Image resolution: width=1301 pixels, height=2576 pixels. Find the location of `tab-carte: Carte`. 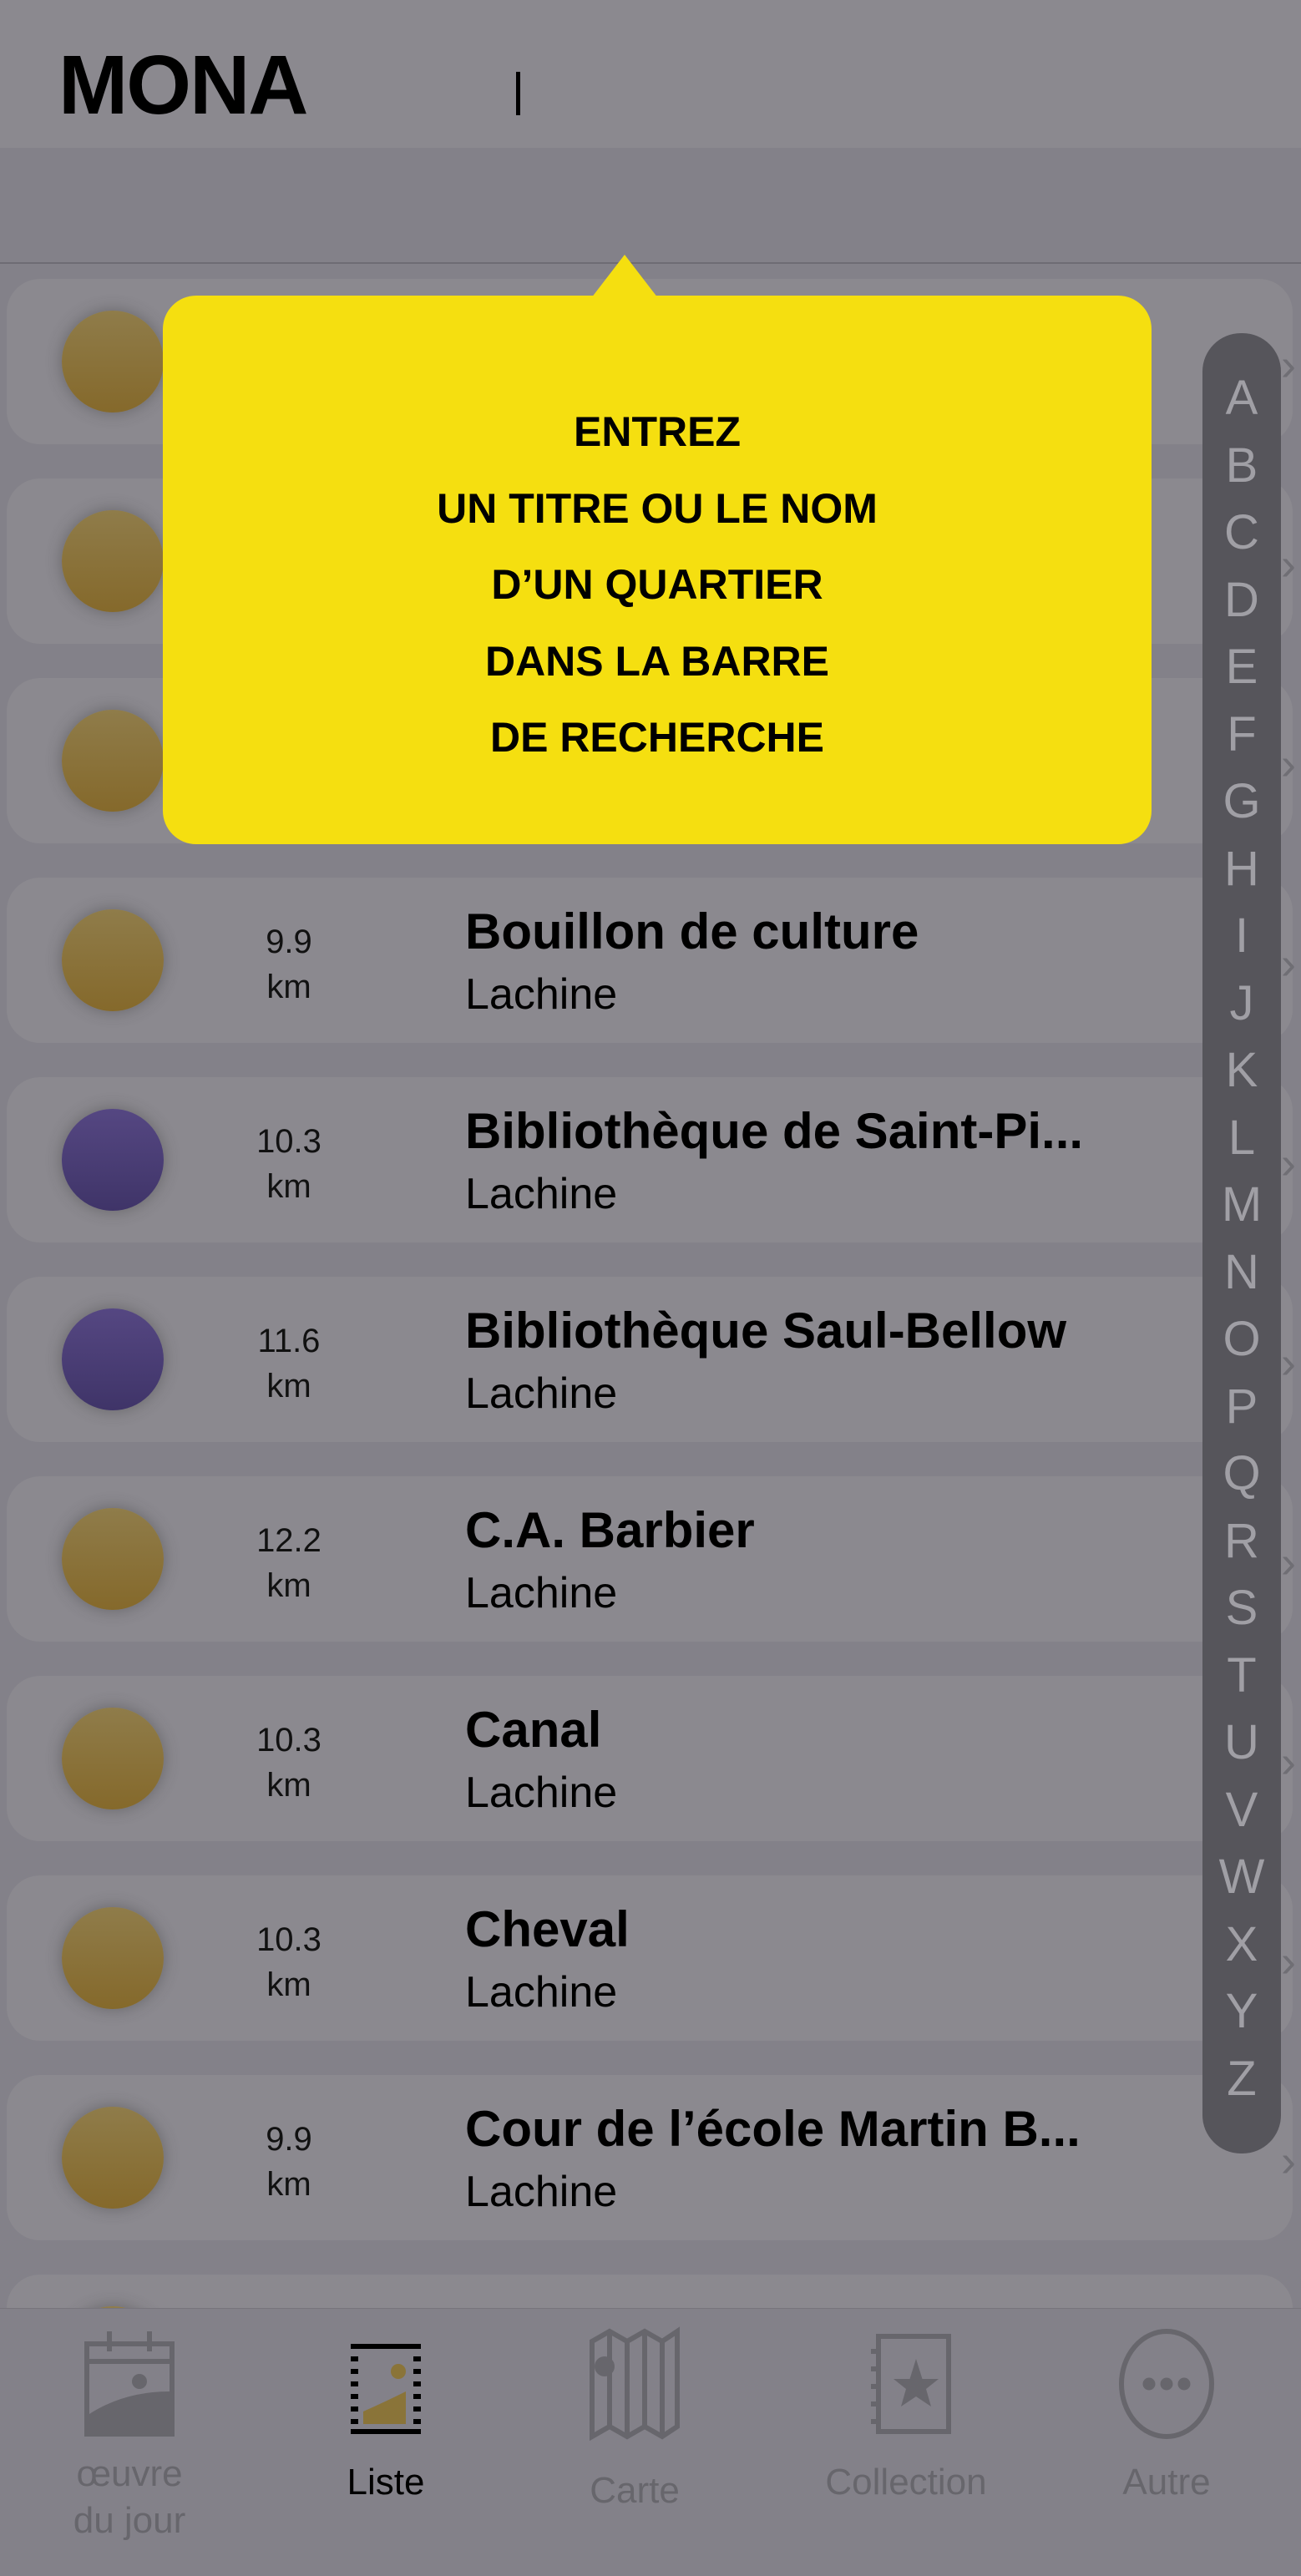

tab-carte: Carte is located at coordinates (635, 2442).